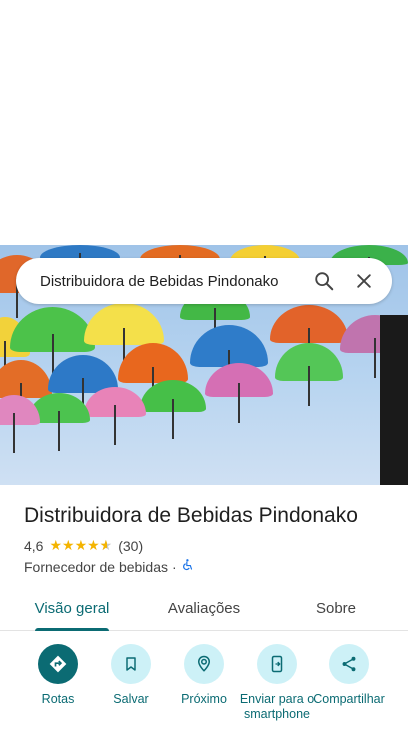  I want to click on send-to-phone-label: Enviar para o smartphone, so click(277, 706).